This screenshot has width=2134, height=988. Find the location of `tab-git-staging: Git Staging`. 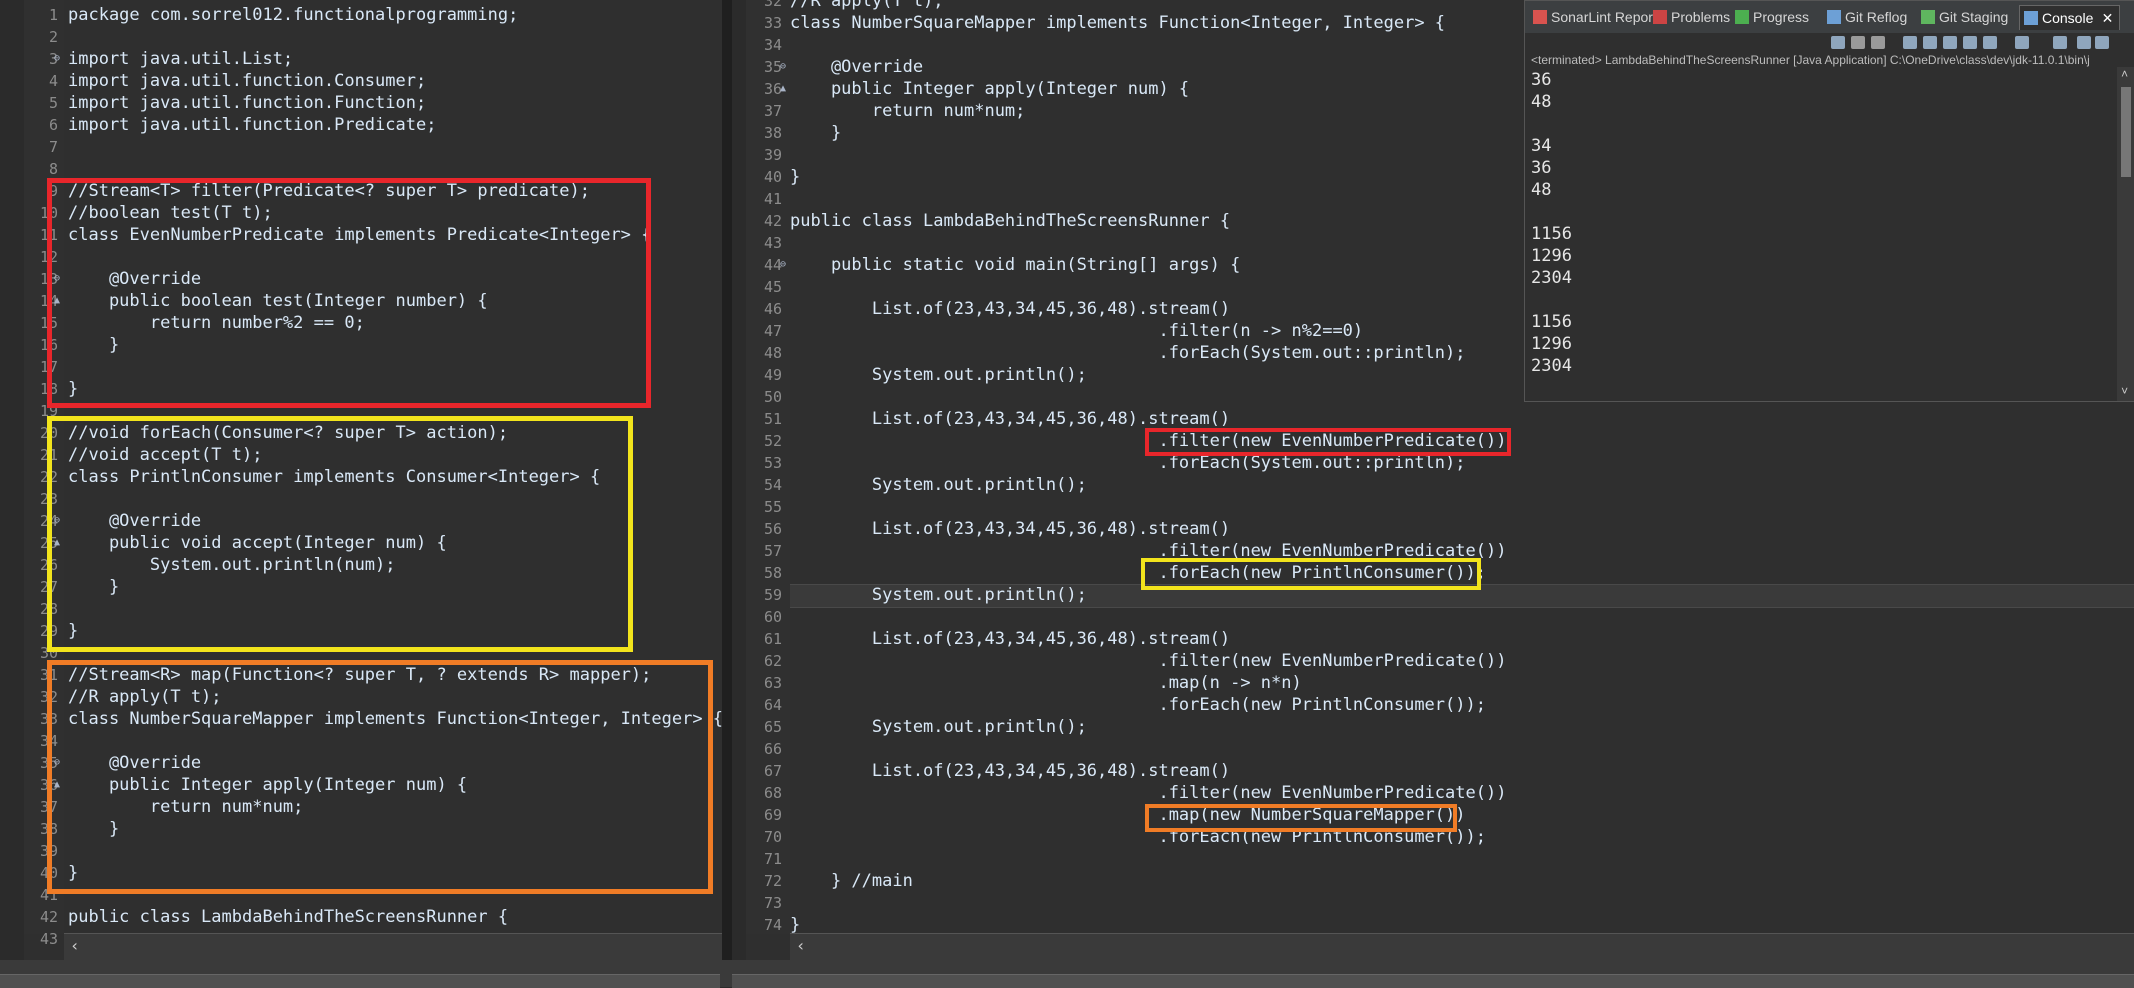

tab-git-staging: Git Staging is located at coordinates (1962, 17).